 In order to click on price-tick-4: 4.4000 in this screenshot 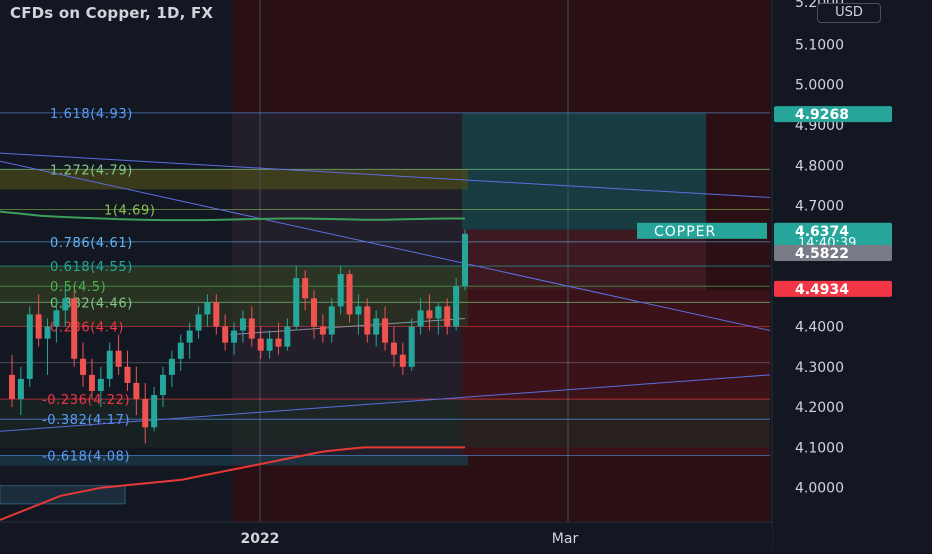, I will do `click(819, 328)`.